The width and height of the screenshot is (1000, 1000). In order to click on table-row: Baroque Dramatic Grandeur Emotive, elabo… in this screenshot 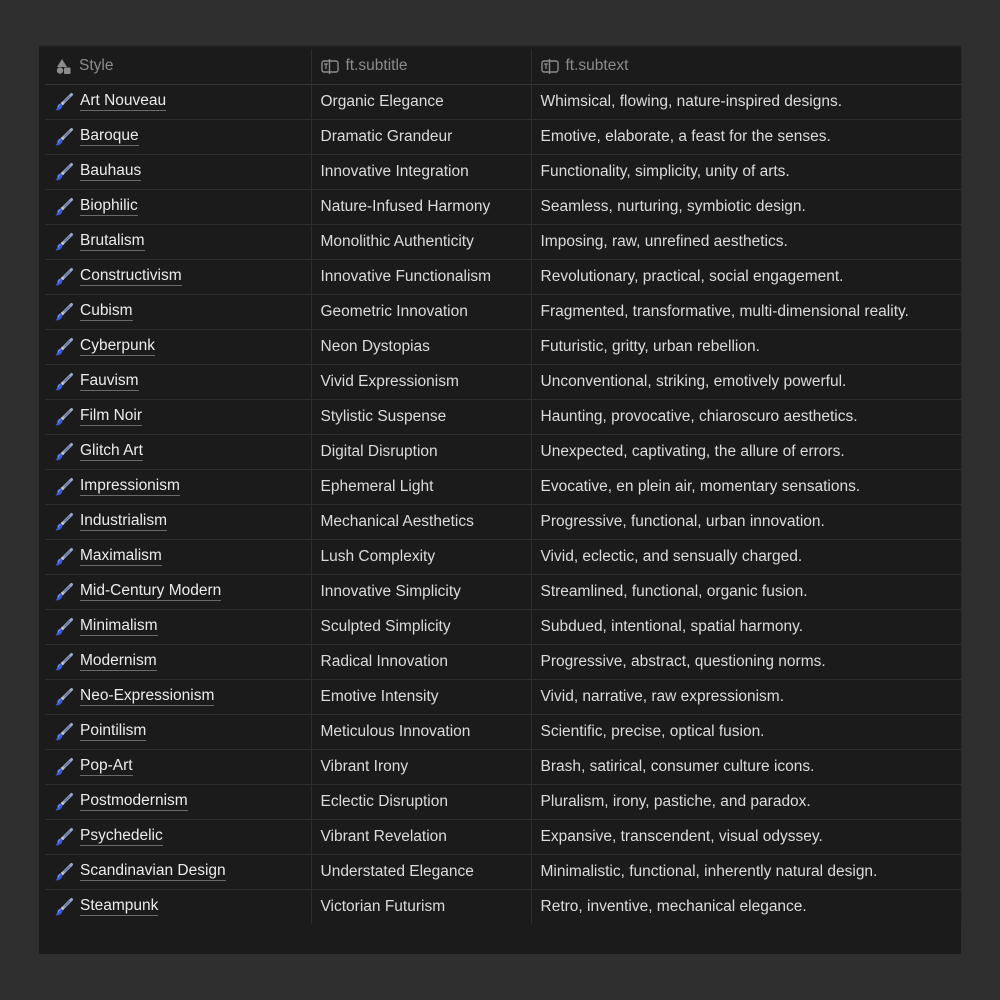, I will do `click(503, 137)`.